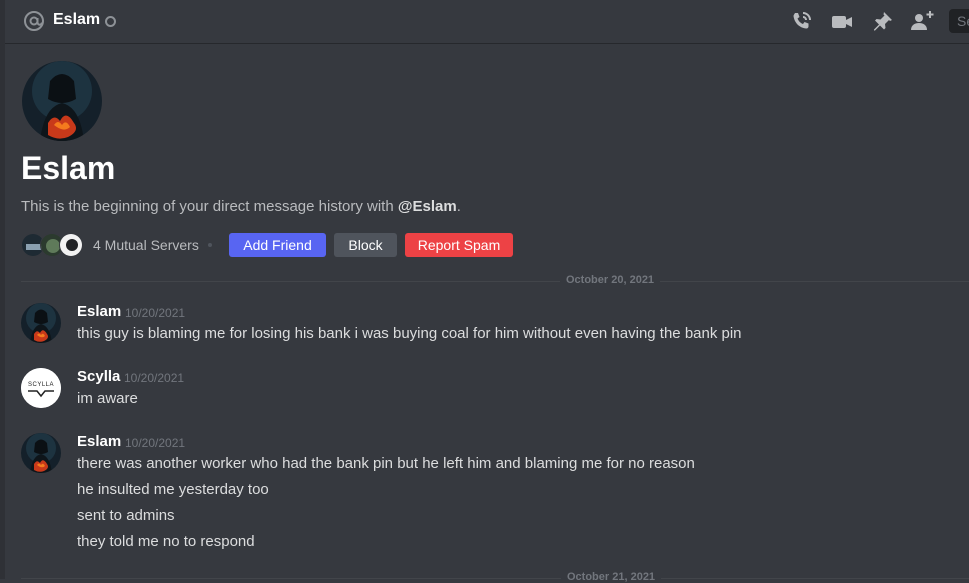 The image size is (969, 583). What do you see at coordinates (110, 21) in the screenshot?
I see `status-offline-icon` at bounding box center [110, 21].